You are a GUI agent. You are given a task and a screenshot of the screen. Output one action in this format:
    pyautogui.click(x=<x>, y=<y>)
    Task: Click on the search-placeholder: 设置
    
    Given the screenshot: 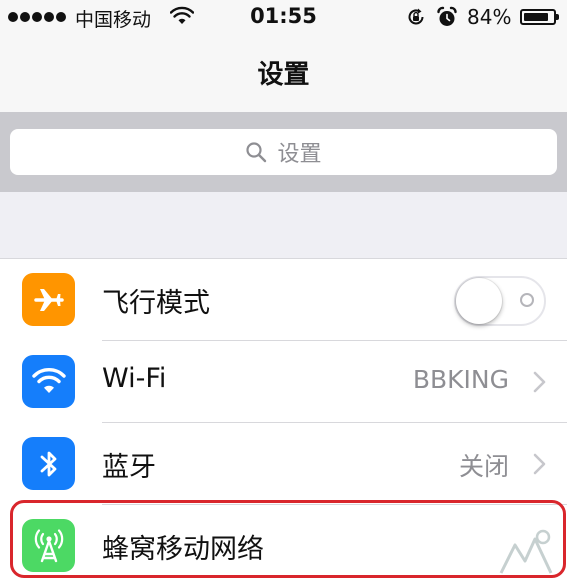 What is the action you would take?
    pyautogui.click(x=299, y=154)
    